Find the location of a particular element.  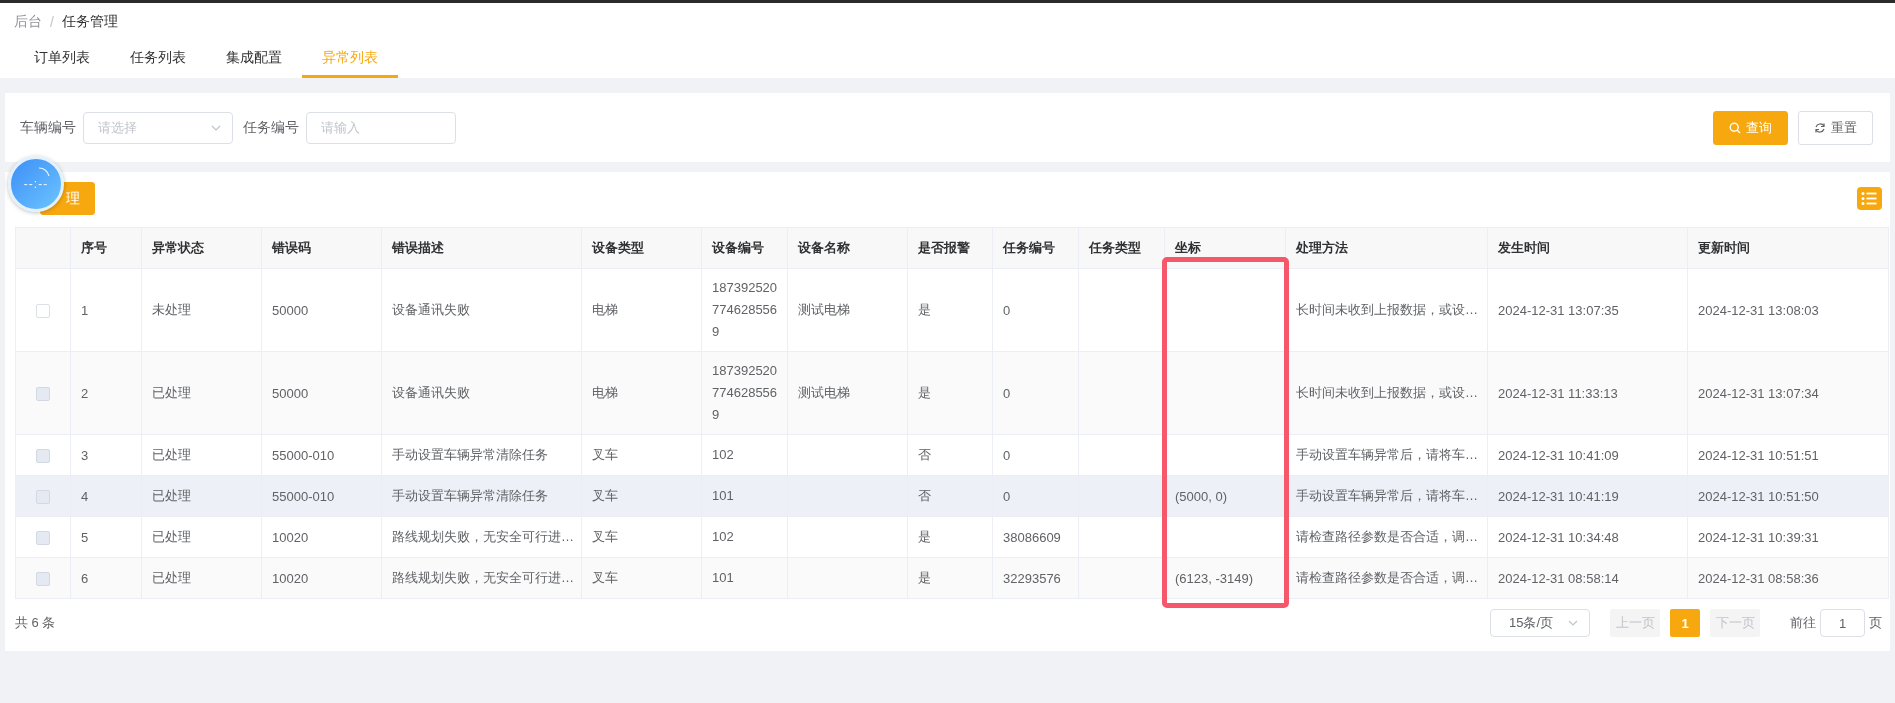

refresh-icon is located at coordinates (1820, 127).